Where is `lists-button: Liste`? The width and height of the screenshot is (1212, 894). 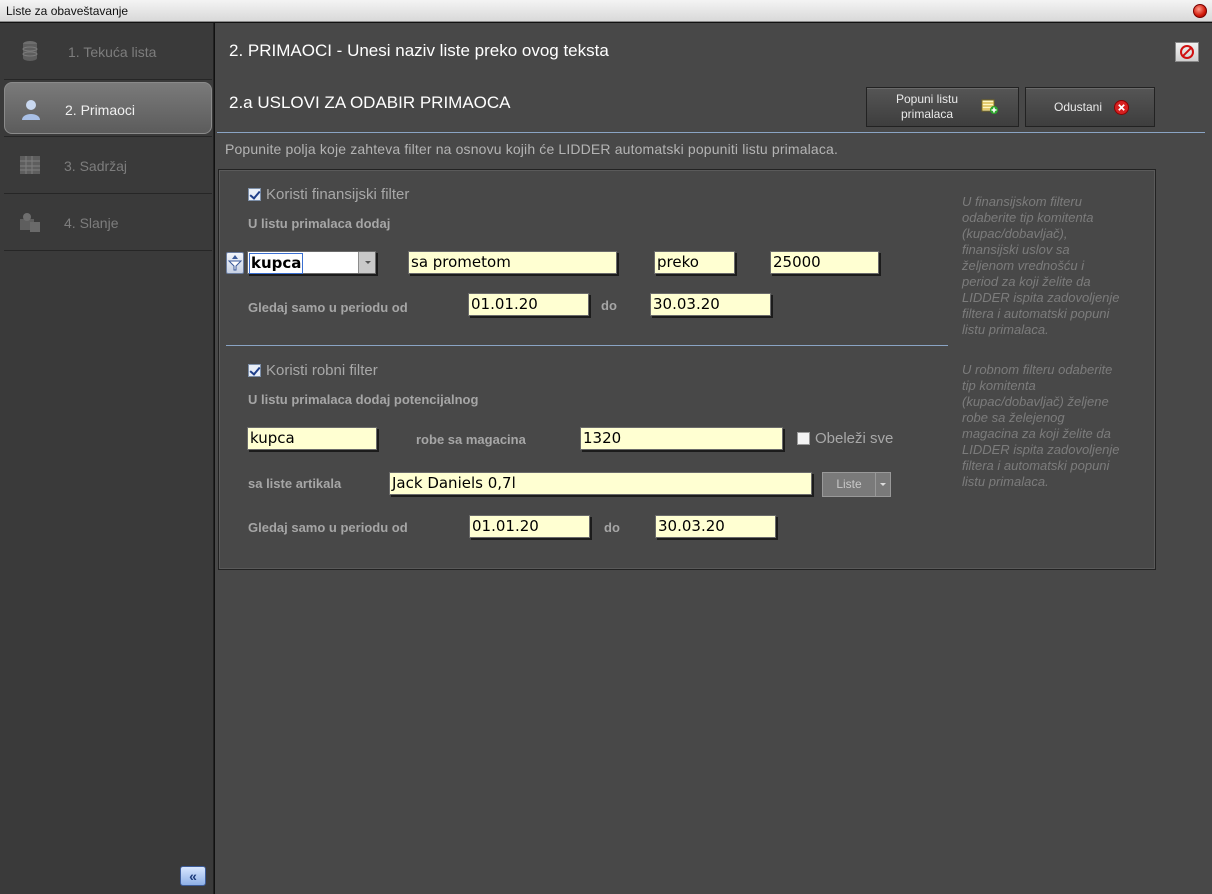 lists-button: Liste is located at coordinates (856, 484).